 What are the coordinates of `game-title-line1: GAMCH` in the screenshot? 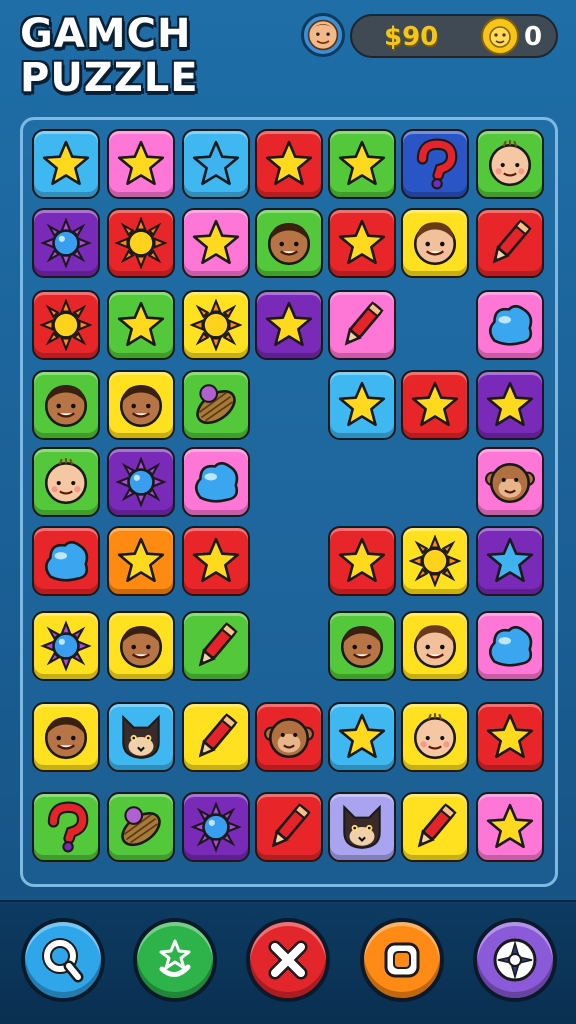 It's located at (106, 34).